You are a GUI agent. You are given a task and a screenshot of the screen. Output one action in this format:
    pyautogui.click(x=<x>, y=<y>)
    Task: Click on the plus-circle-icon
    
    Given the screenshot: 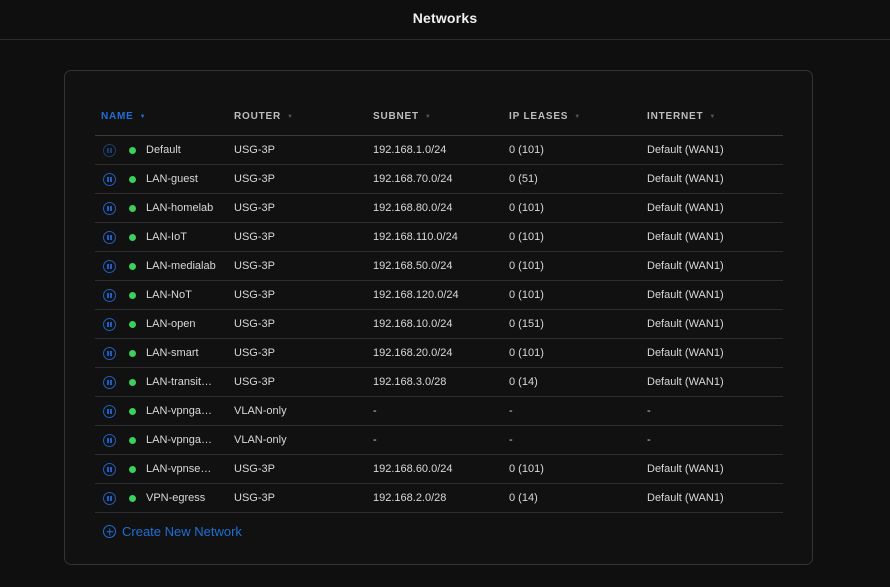 What is the action you would take?
    pyautogui.click(x=109, y=531)
    